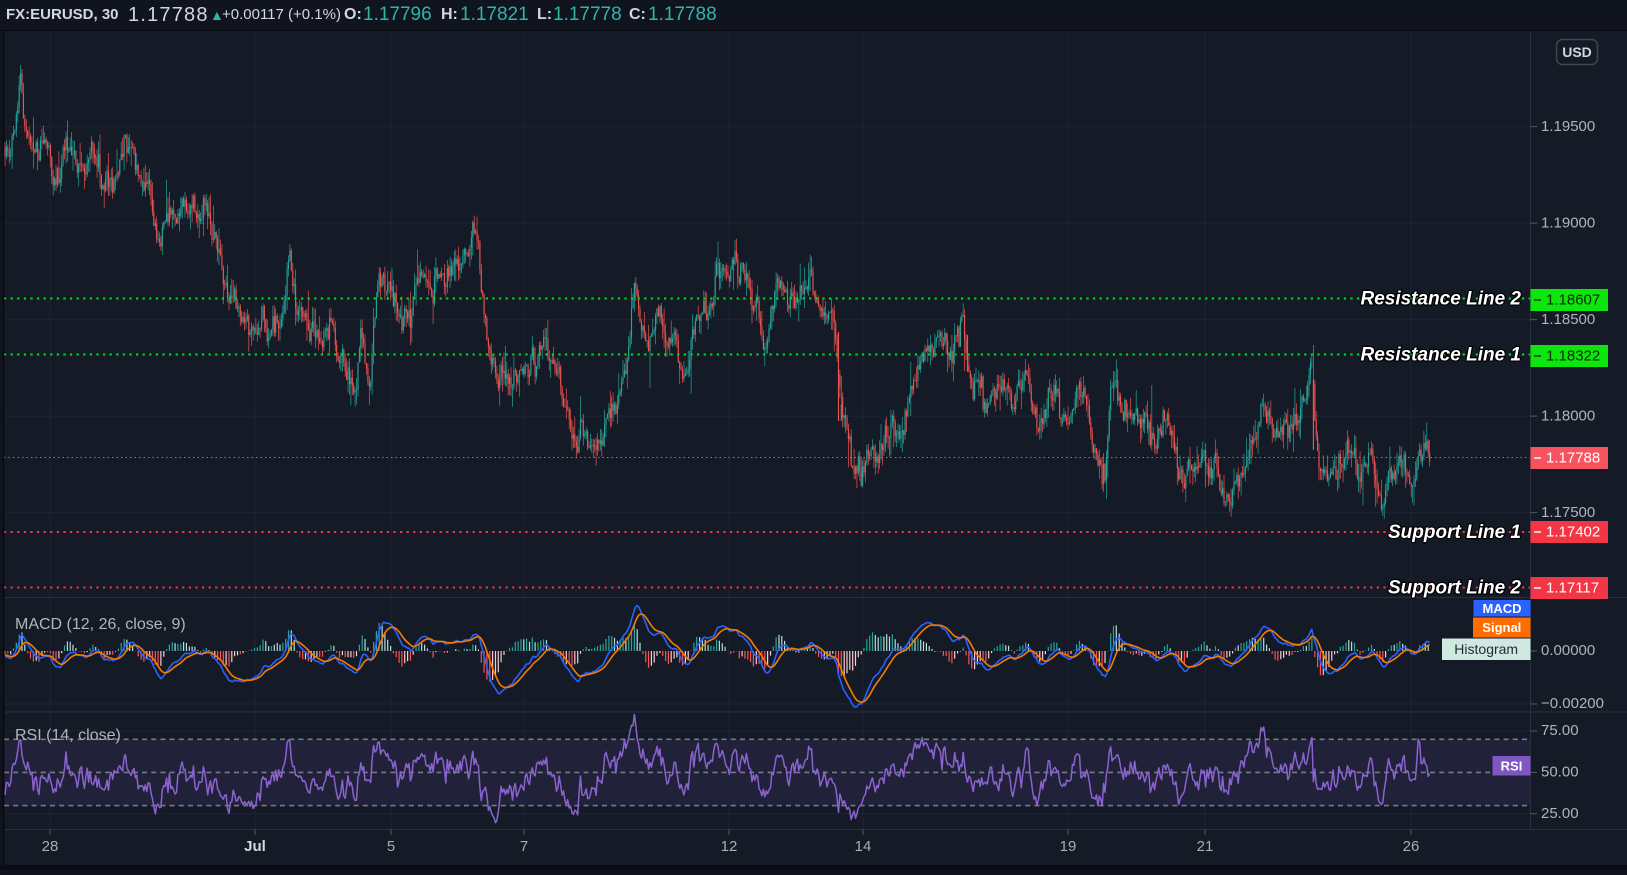 Image resolution: width=1627 pixels, height=875 pixels. I want to click on svg-text: 5, so click(391, 846).